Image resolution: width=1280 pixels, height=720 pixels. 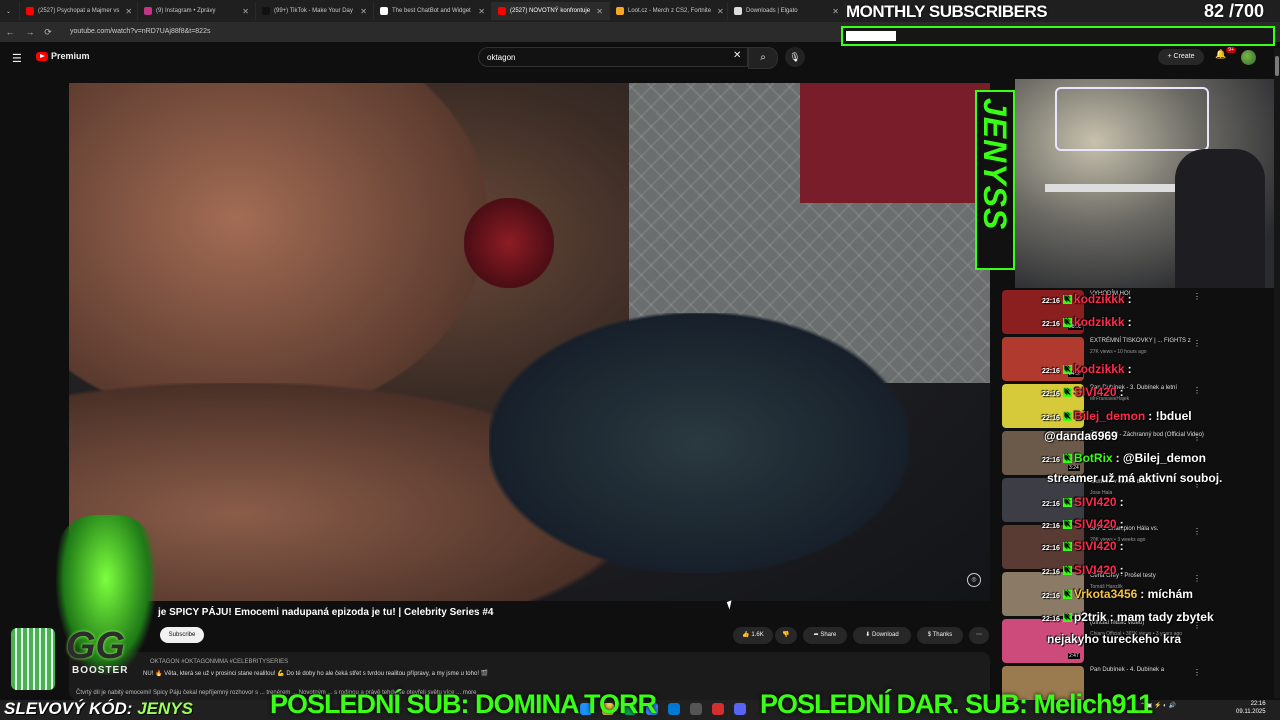 What do you see at coordinates (219, 662) in the screenshot?
I see `hashtags: OKTAGON #OKTAGONMMA #CELEBRITYSERIES` at bounding box center [219, 662].